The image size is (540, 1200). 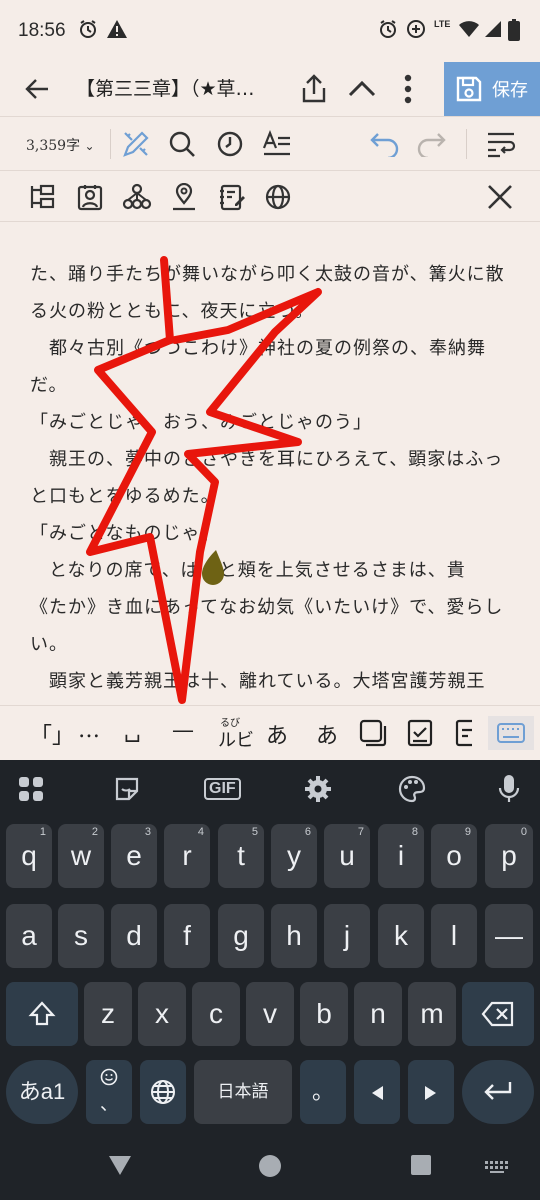 What do you see at coordinates (132, 730) in the screenshot?
I see `fullwidth-space-button: ␣` at bounding box center [132, 730].